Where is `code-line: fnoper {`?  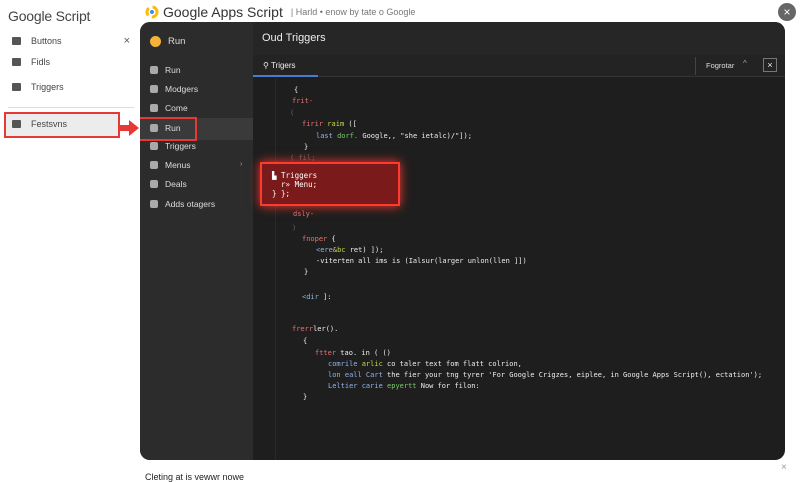 code-line: fnoper { is located at coordinates (319, 239).